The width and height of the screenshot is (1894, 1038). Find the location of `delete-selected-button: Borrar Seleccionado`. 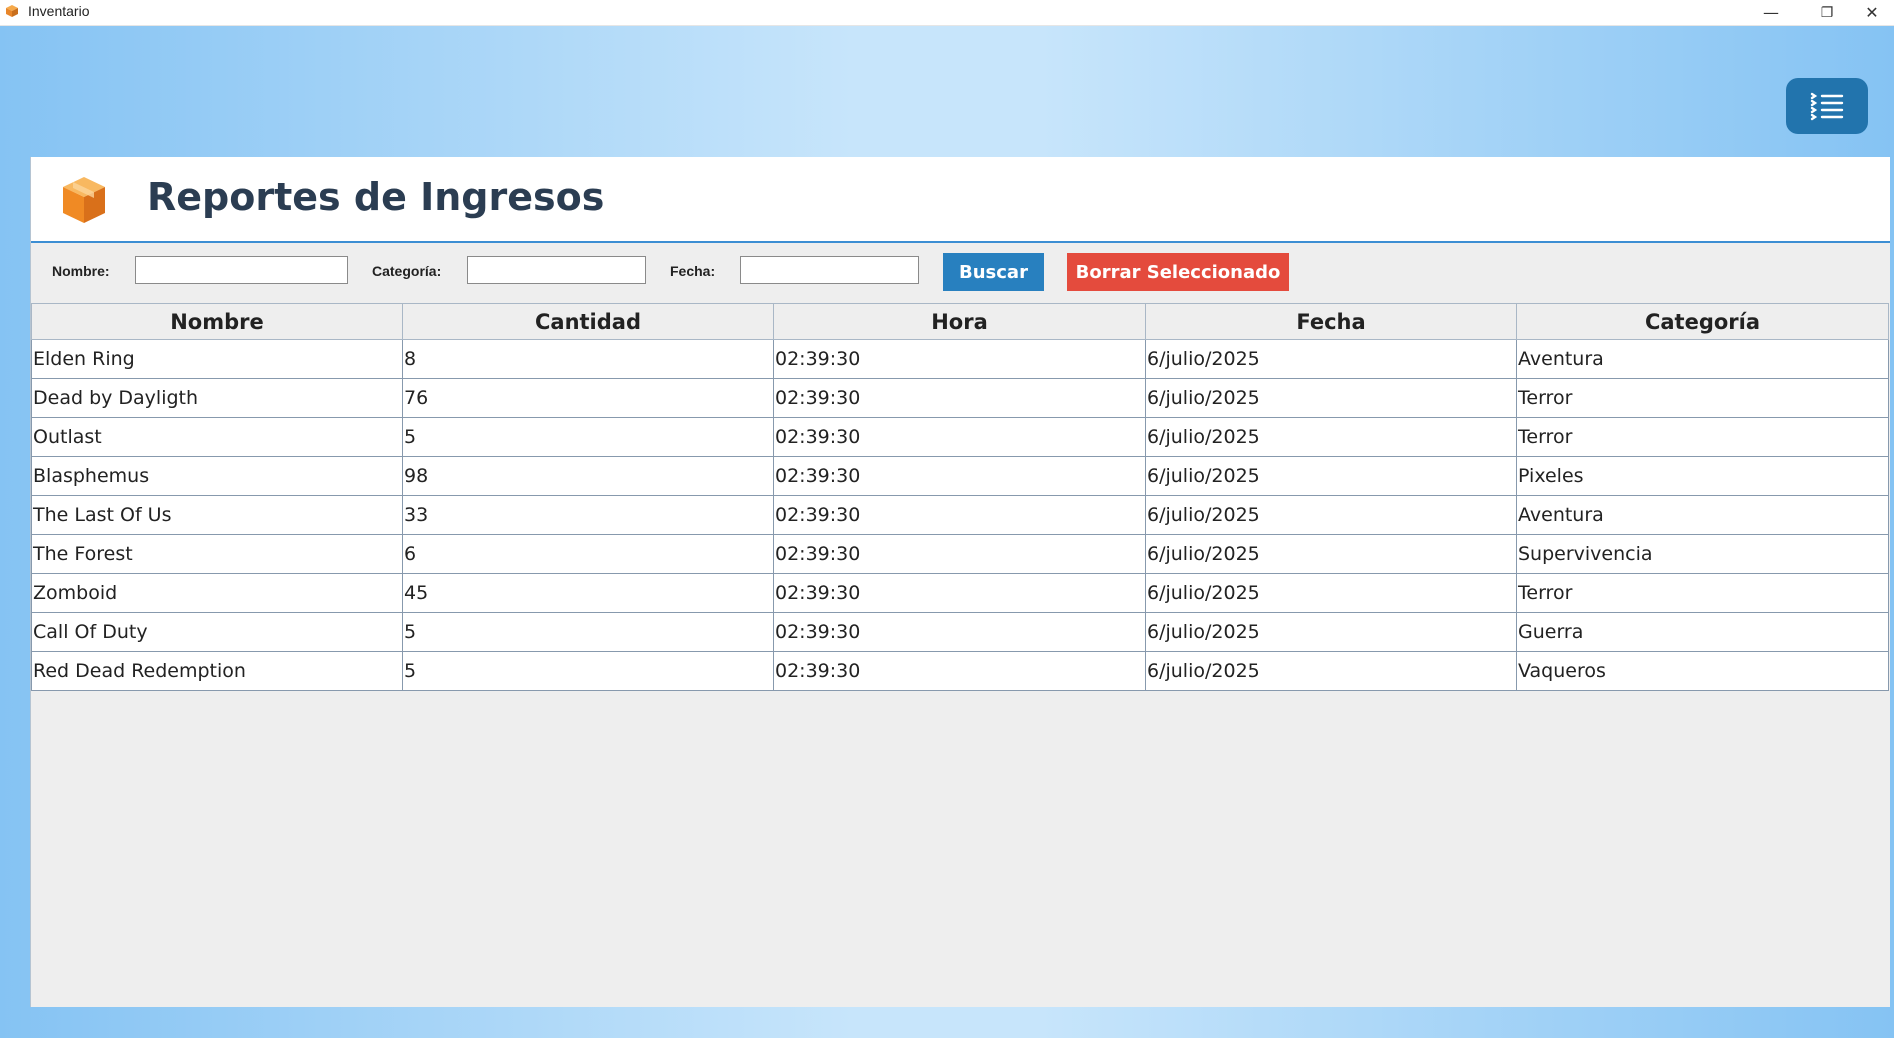

delete-selected-button: Borrar Seleccionado is located at coordinates (1178, 272).